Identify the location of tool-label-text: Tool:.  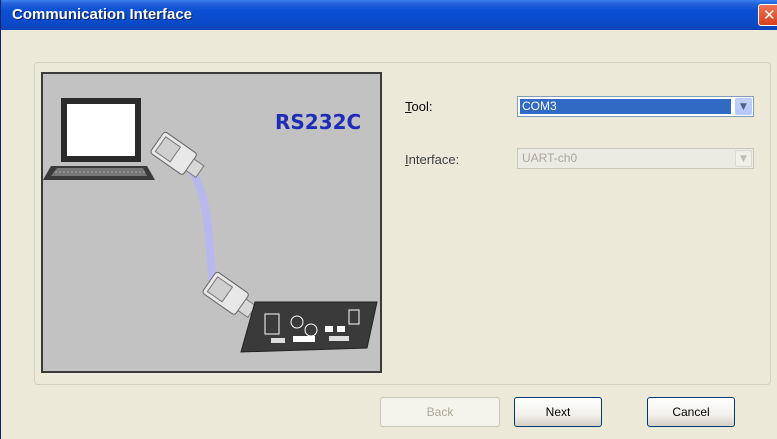
(419, 106).